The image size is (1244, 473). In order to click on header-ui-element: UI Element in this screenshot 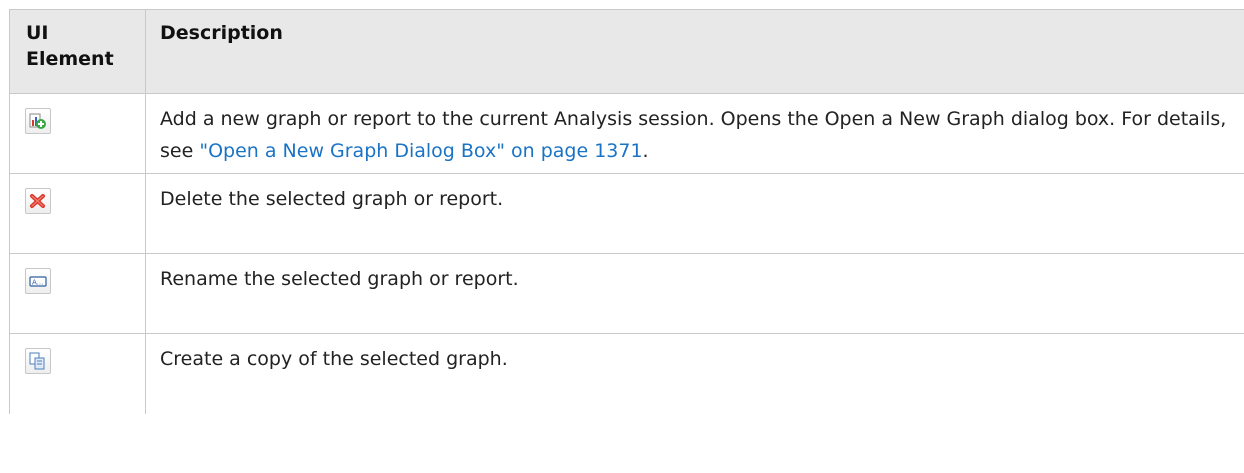, I will do `click(77, 51)`.